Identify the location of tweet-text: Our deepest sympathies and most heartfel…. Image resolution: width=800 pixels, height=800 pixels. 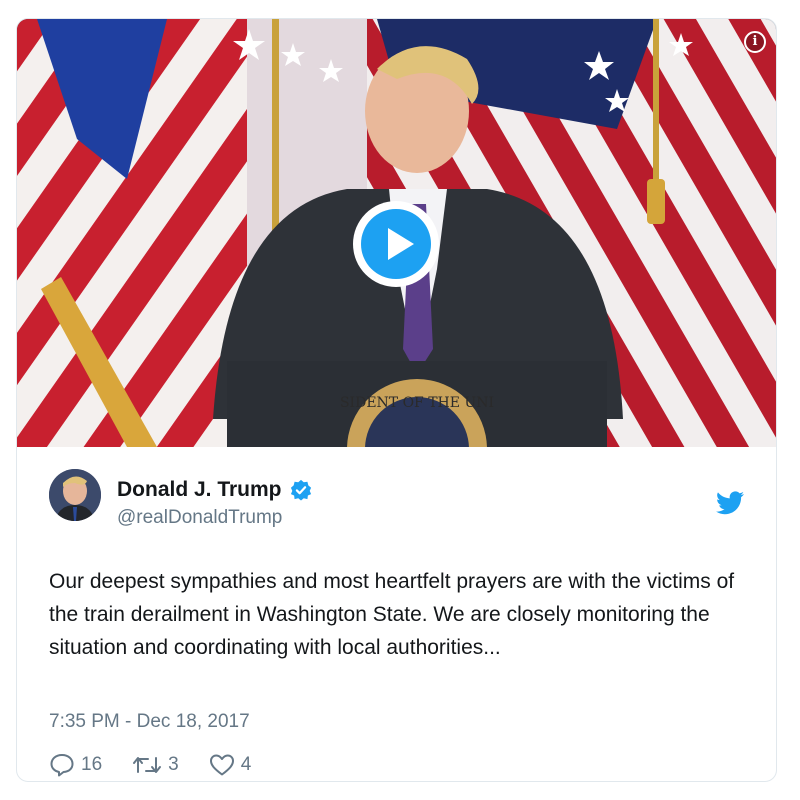
(392, 614).